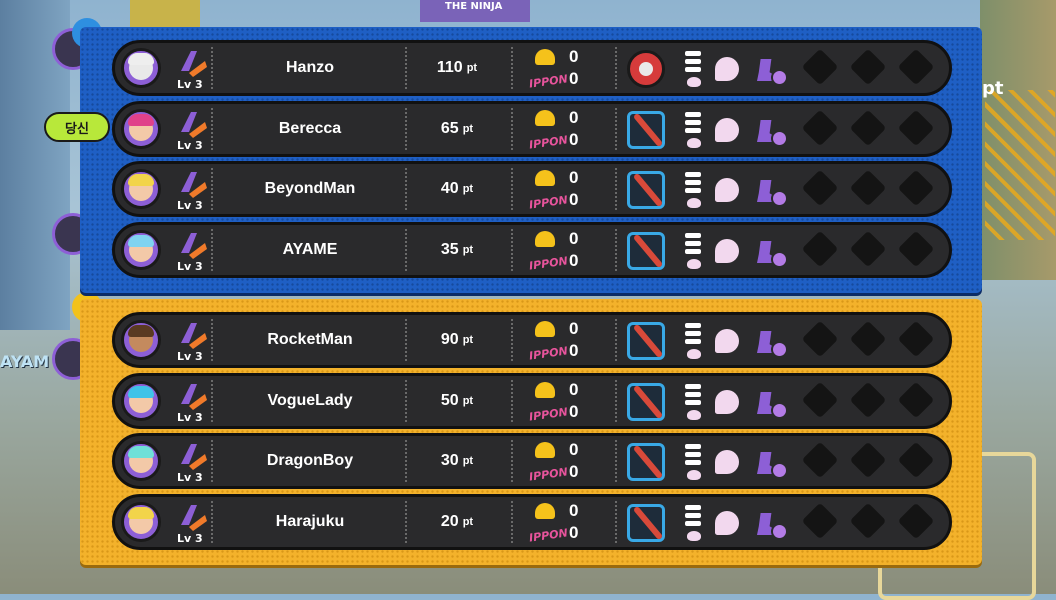 The height and width of the screenshot is (600, 1056). What do you see at coordinates (457, 340) in the screenshot?
I see `player-points: 90 pt` at bounding box center [457, 340].